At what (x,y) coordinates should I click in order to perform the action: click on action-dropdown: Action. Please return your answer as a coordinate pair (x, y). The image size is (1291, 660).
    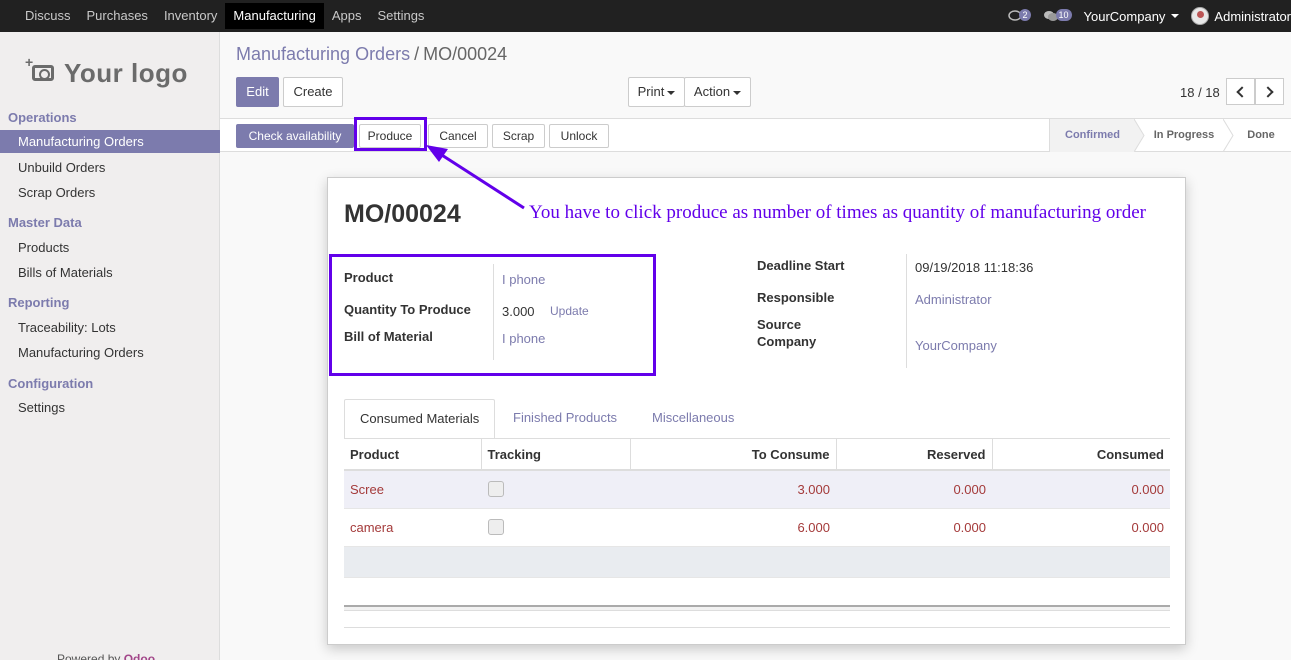
    Looking at the image, I should click on (717, 92).